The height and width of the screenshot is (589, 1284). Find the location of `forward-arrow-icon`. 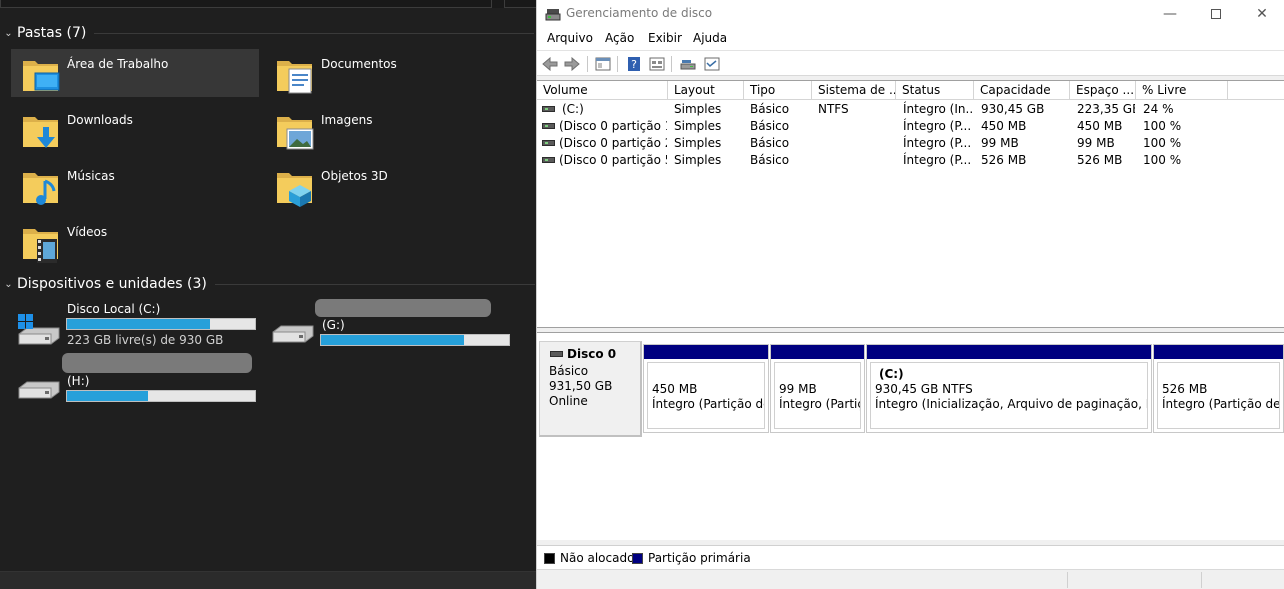

forward-arrow-icon is located at coordinates (572, 64).